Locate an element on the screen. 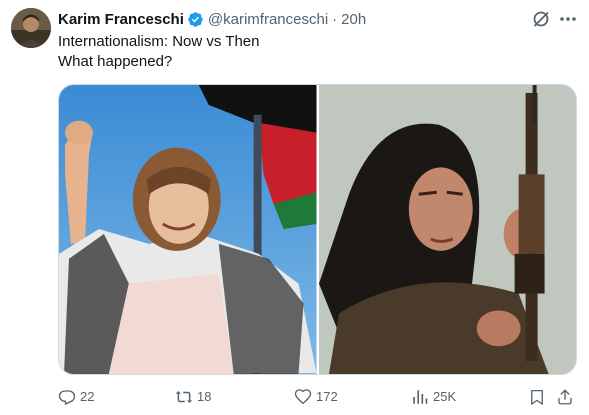 The height and width of the screenshot is (415, 589). tweet-time: 20h is located at coordinates (353, 19).